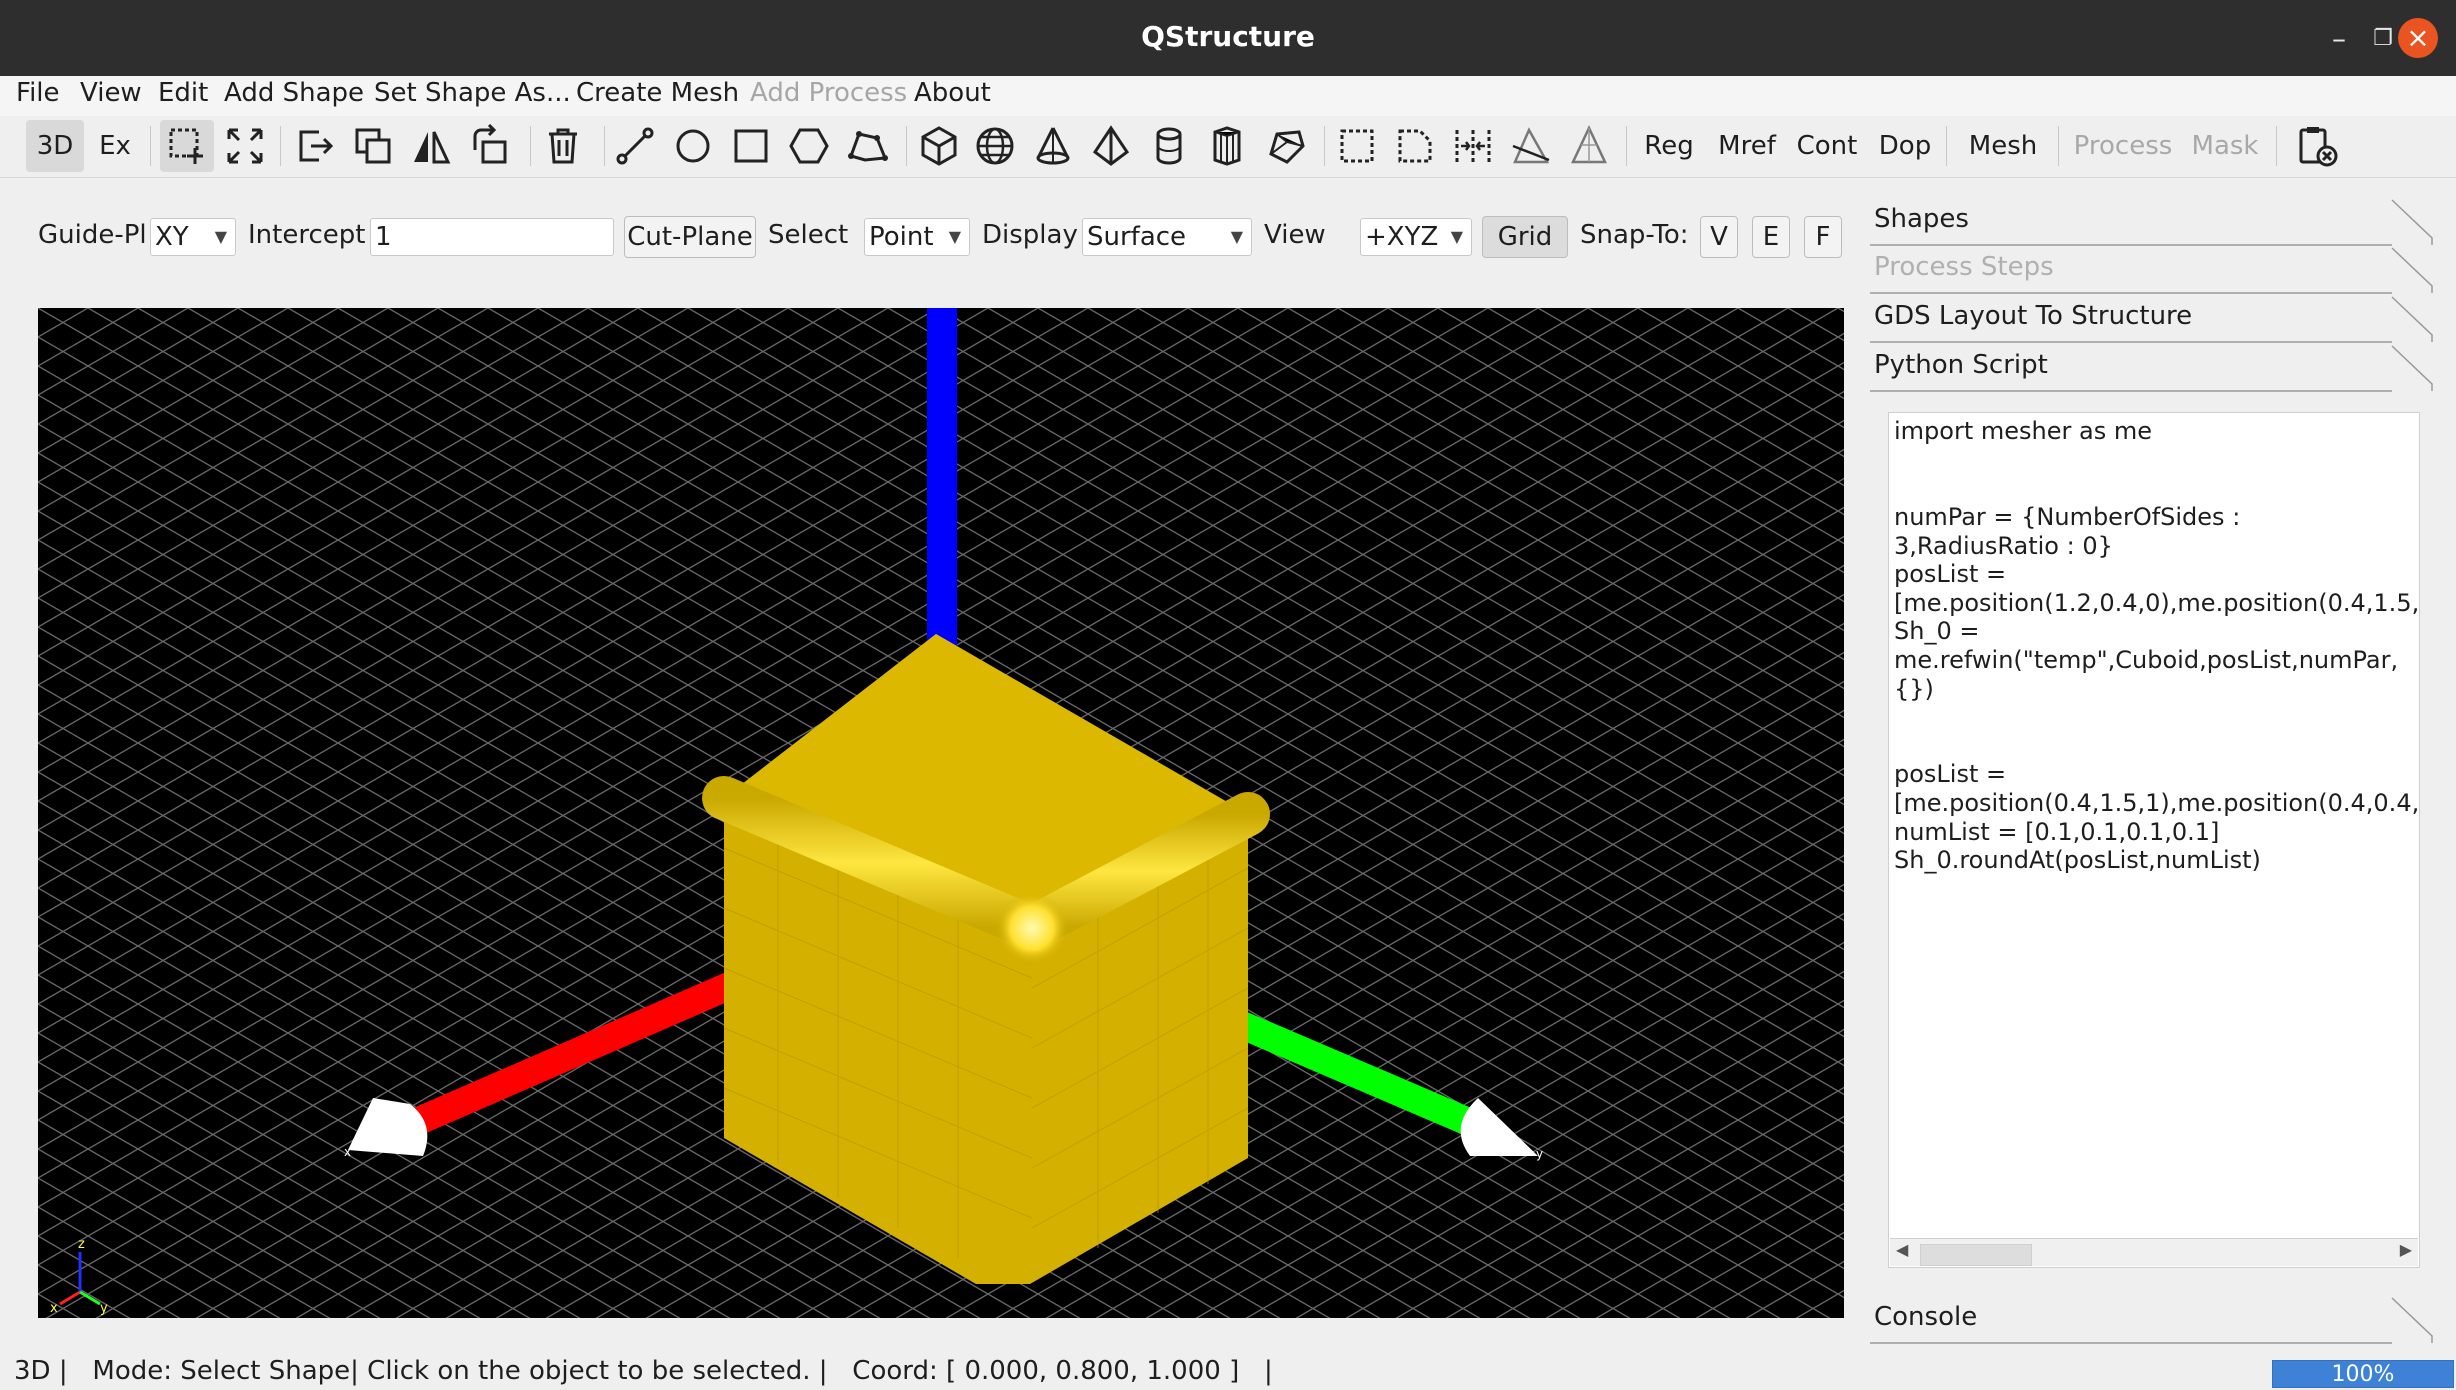 This screenshot has width=2456, height=1390. I want to click on hexagon-icon, so click(809, 146).